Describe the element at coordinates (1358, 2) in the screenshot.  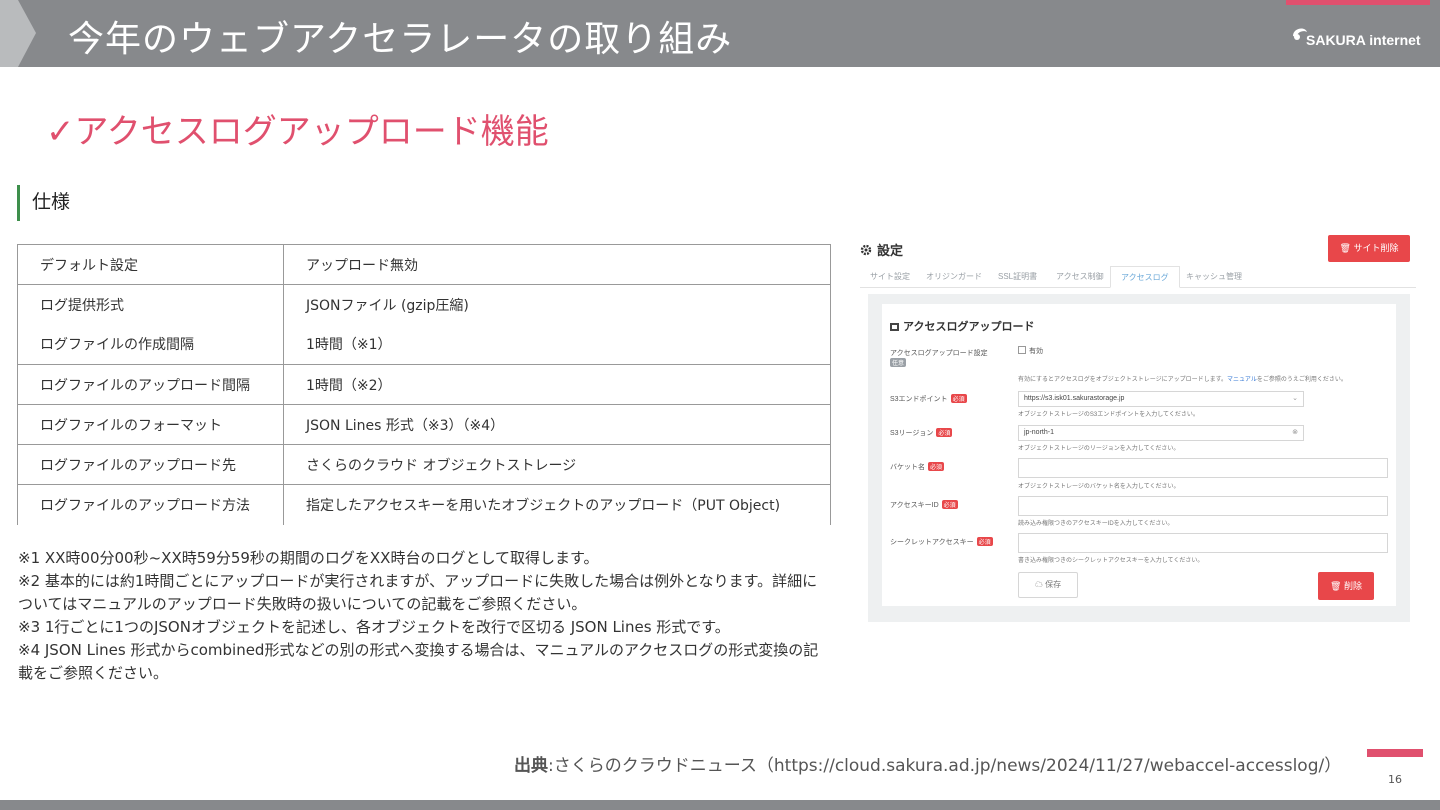
I see `header-accent-bar` at that location.